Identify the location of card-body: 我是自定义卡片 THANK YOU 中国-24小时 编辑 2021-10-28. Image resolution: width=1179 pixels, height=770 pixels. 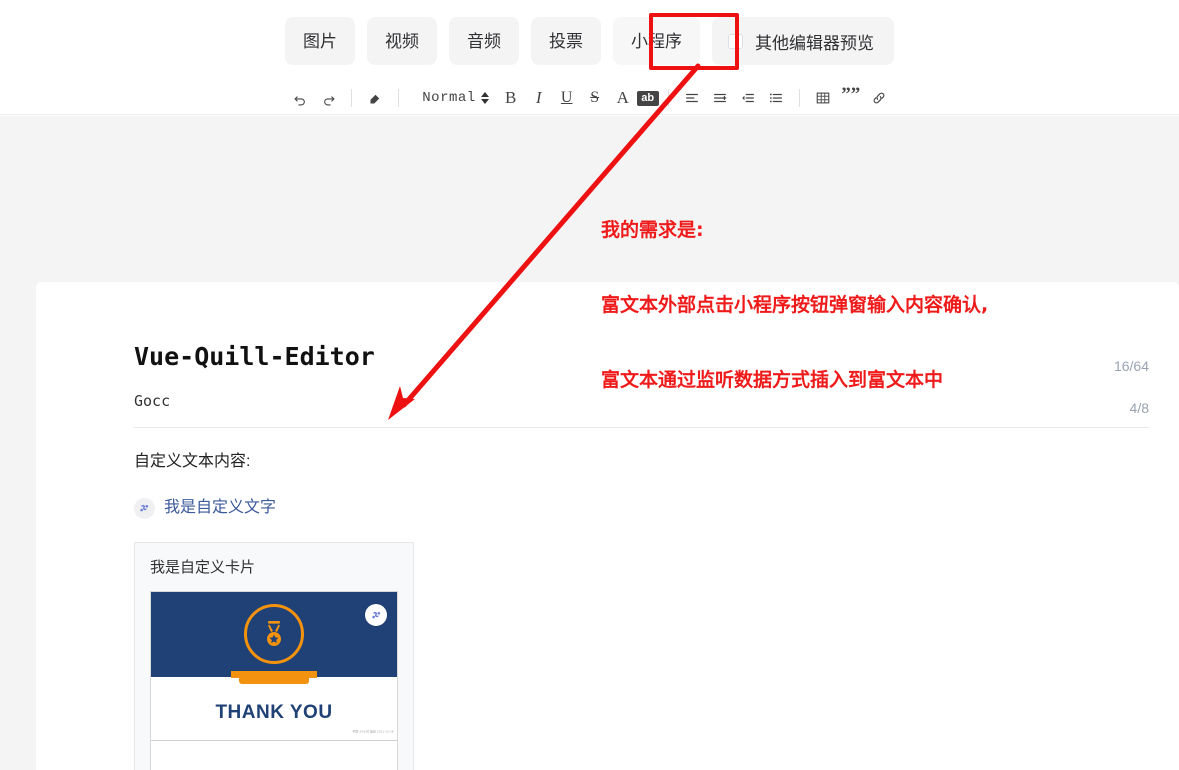
(274, 656).